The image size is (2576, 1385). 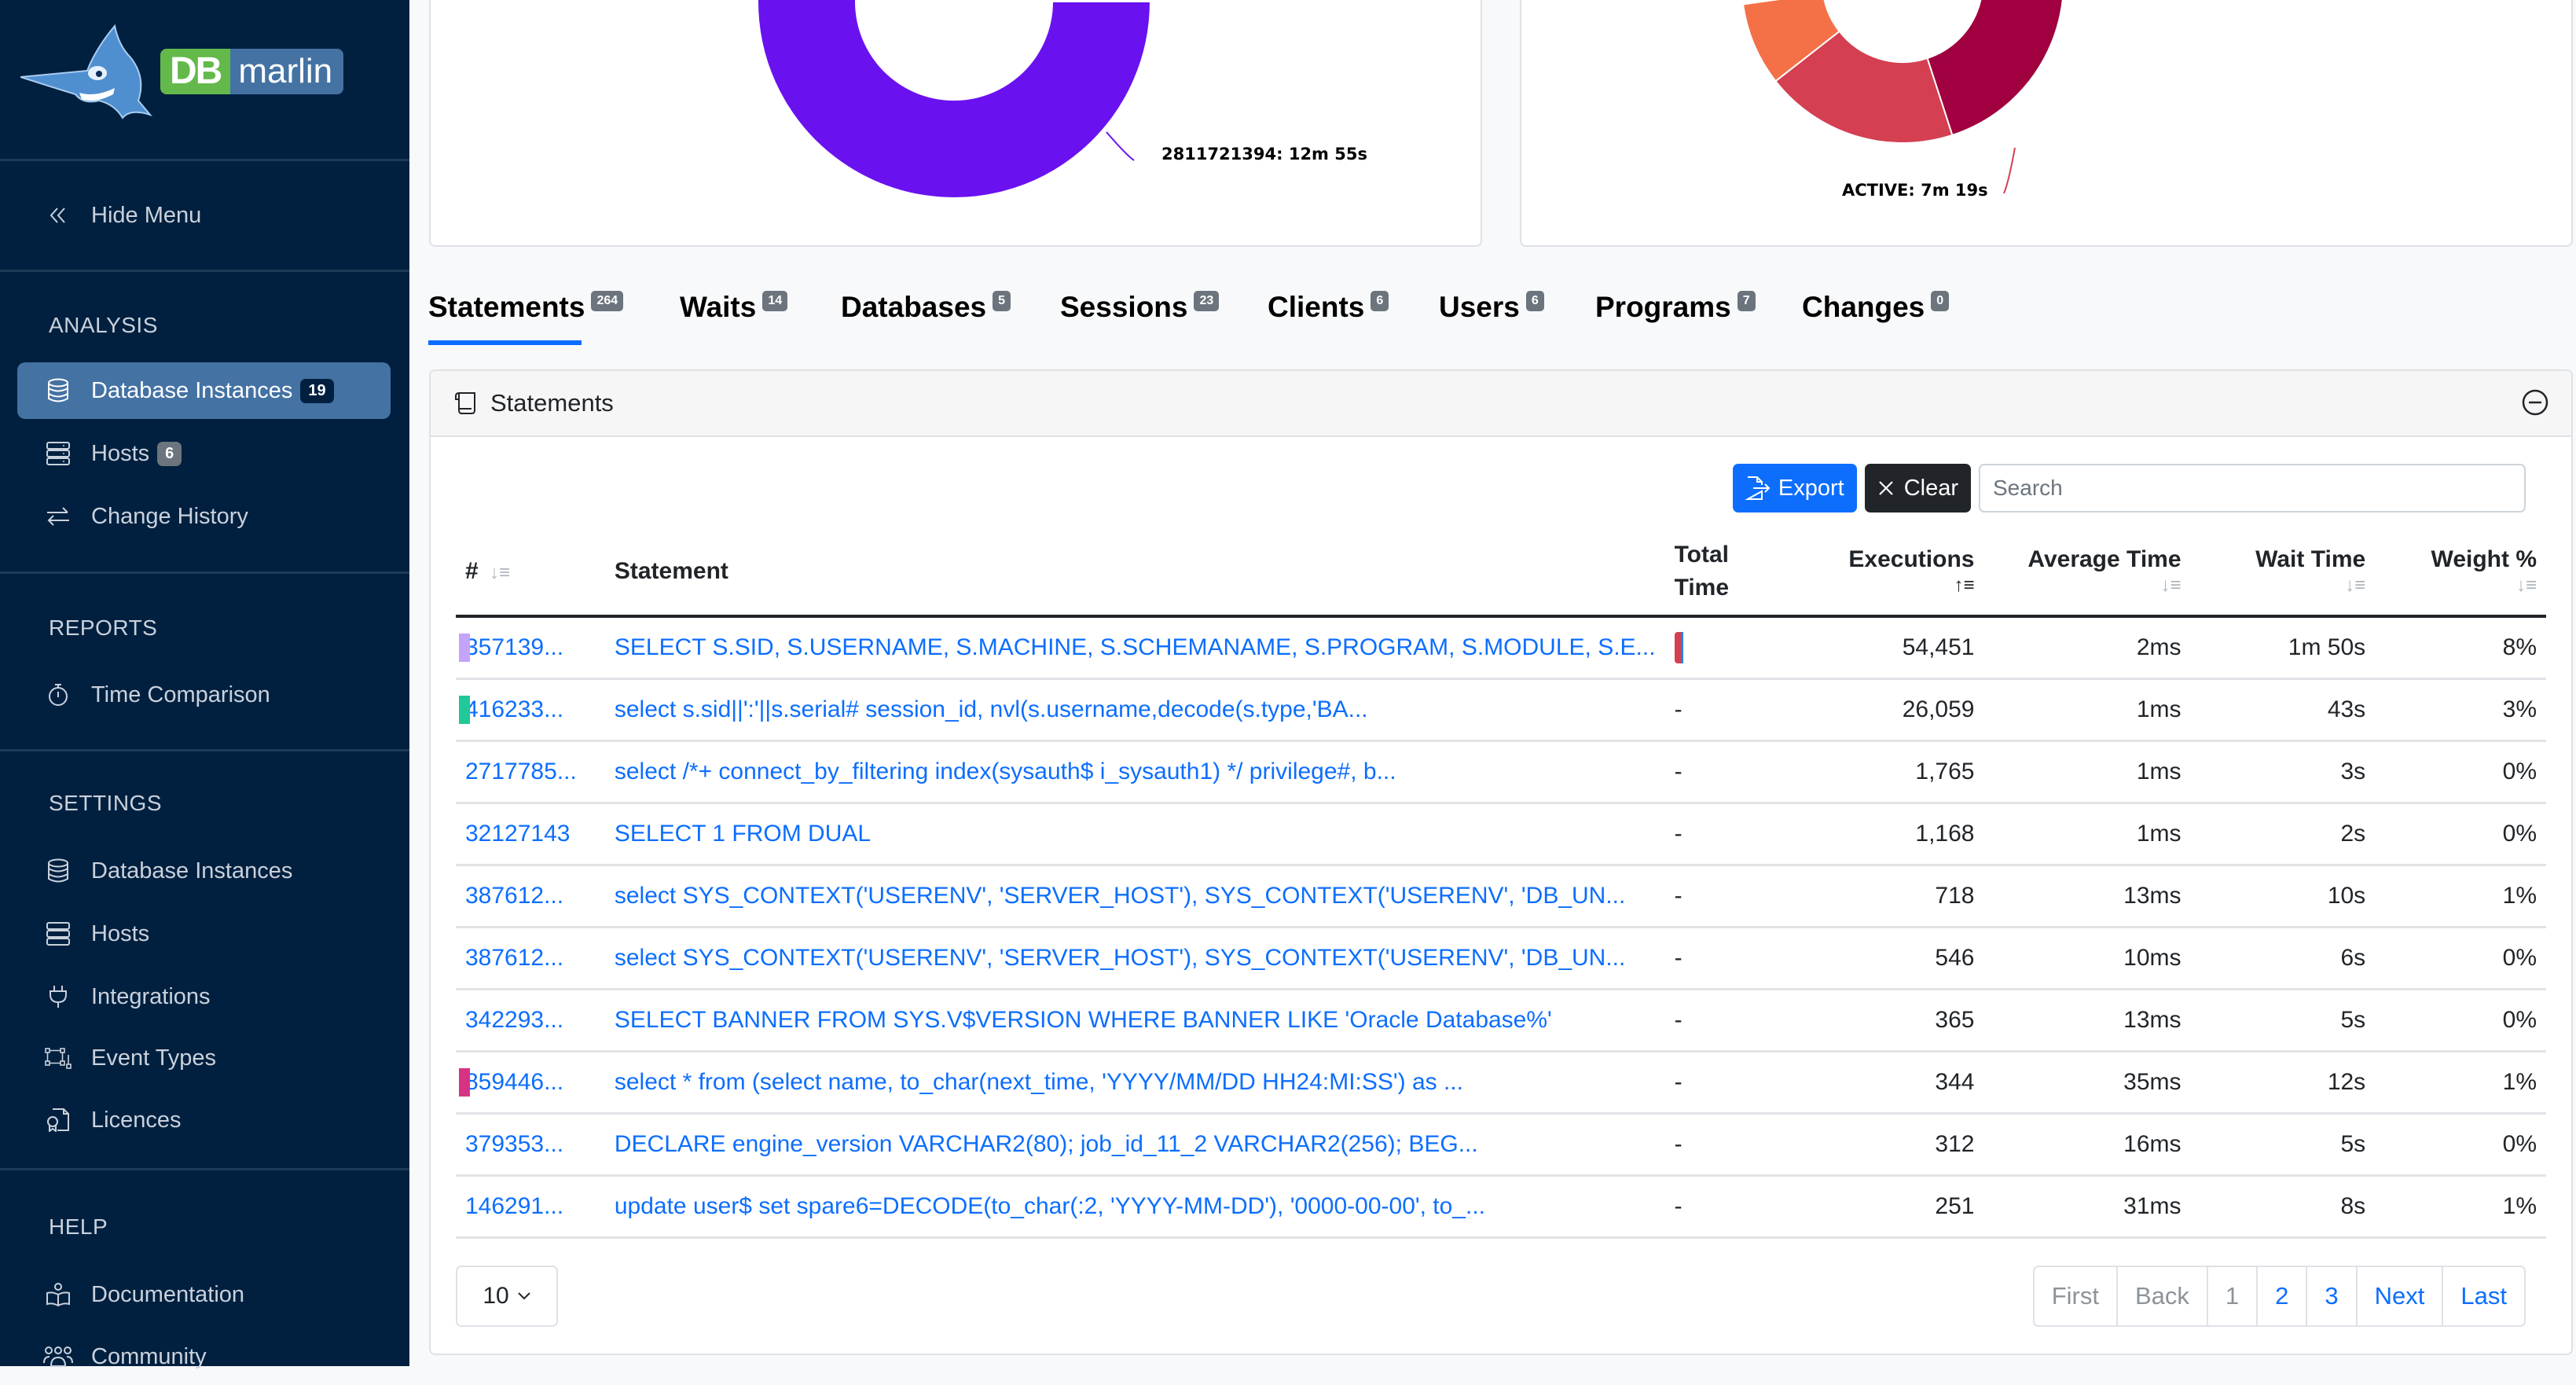 What do you see at coordinates (530, 835) in the screenshot?
I see `statement-id-link: 32127143` at bounding box center [530, 835].